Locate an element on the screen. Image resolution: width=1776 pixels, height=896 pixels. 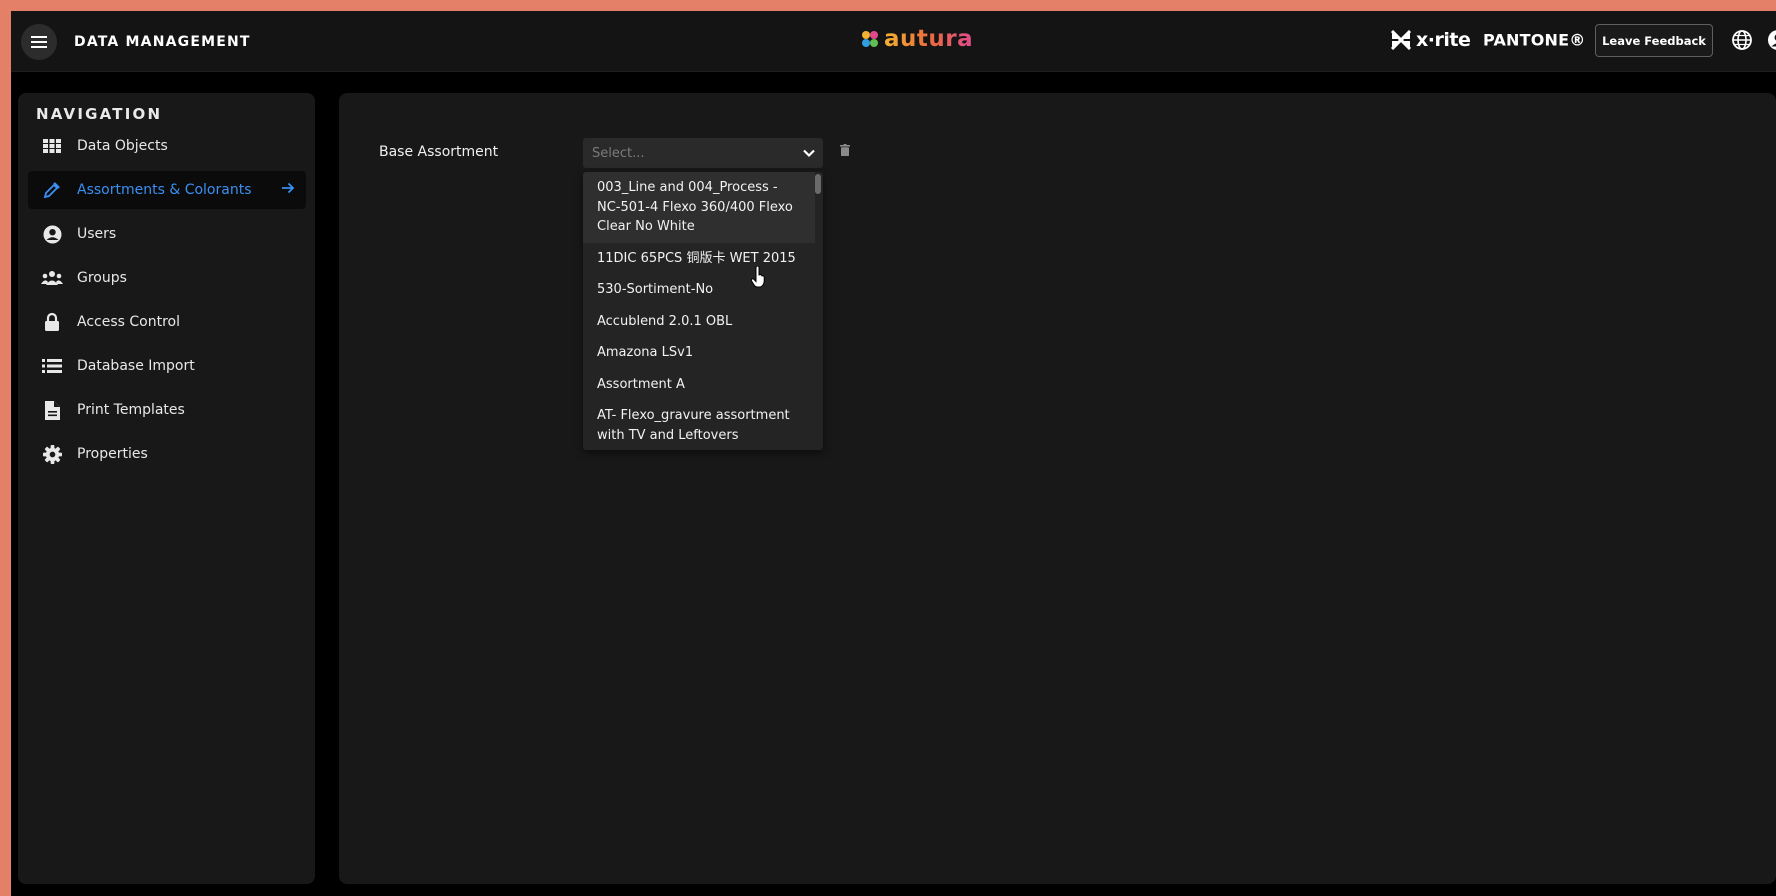
dropdown-option: Assortment A is located at coordinates (699, 385).